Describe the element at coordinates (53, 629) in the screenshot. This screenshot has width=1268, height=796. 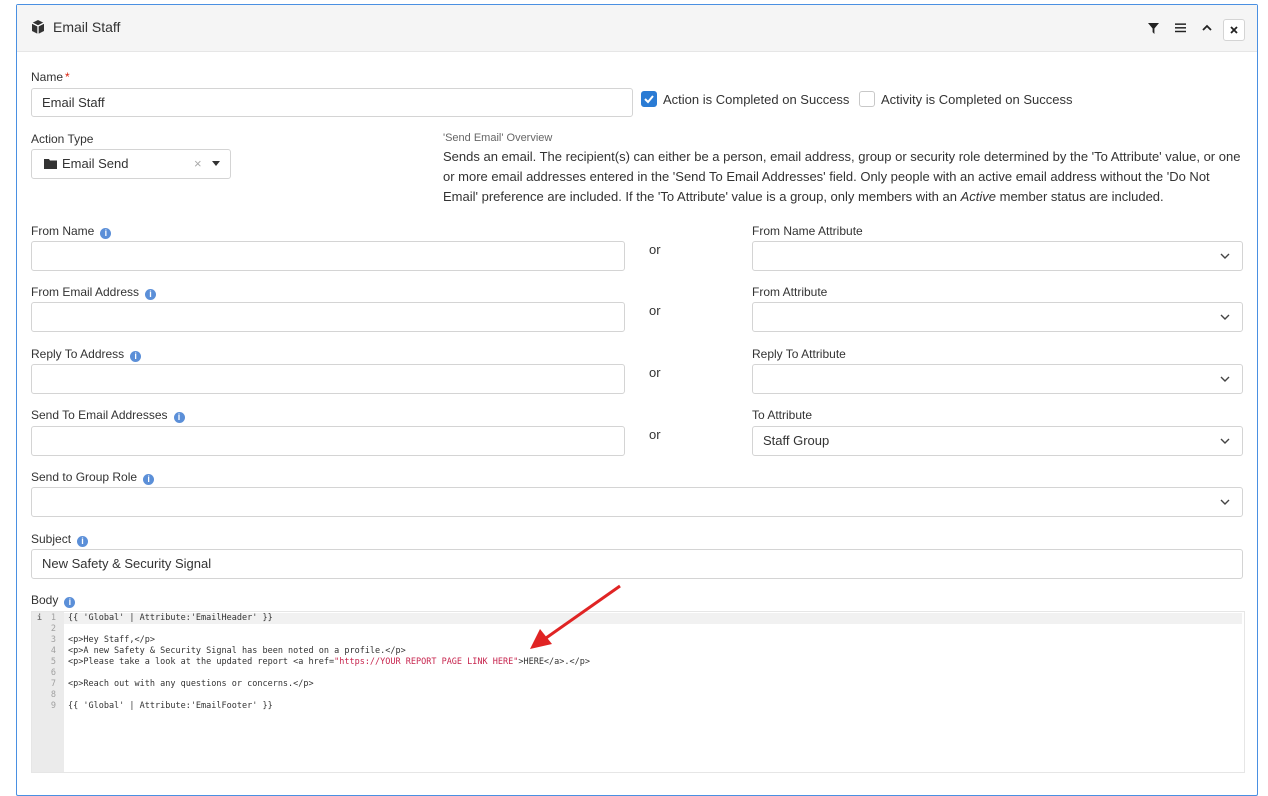
I see `line-number: 2` at that location.